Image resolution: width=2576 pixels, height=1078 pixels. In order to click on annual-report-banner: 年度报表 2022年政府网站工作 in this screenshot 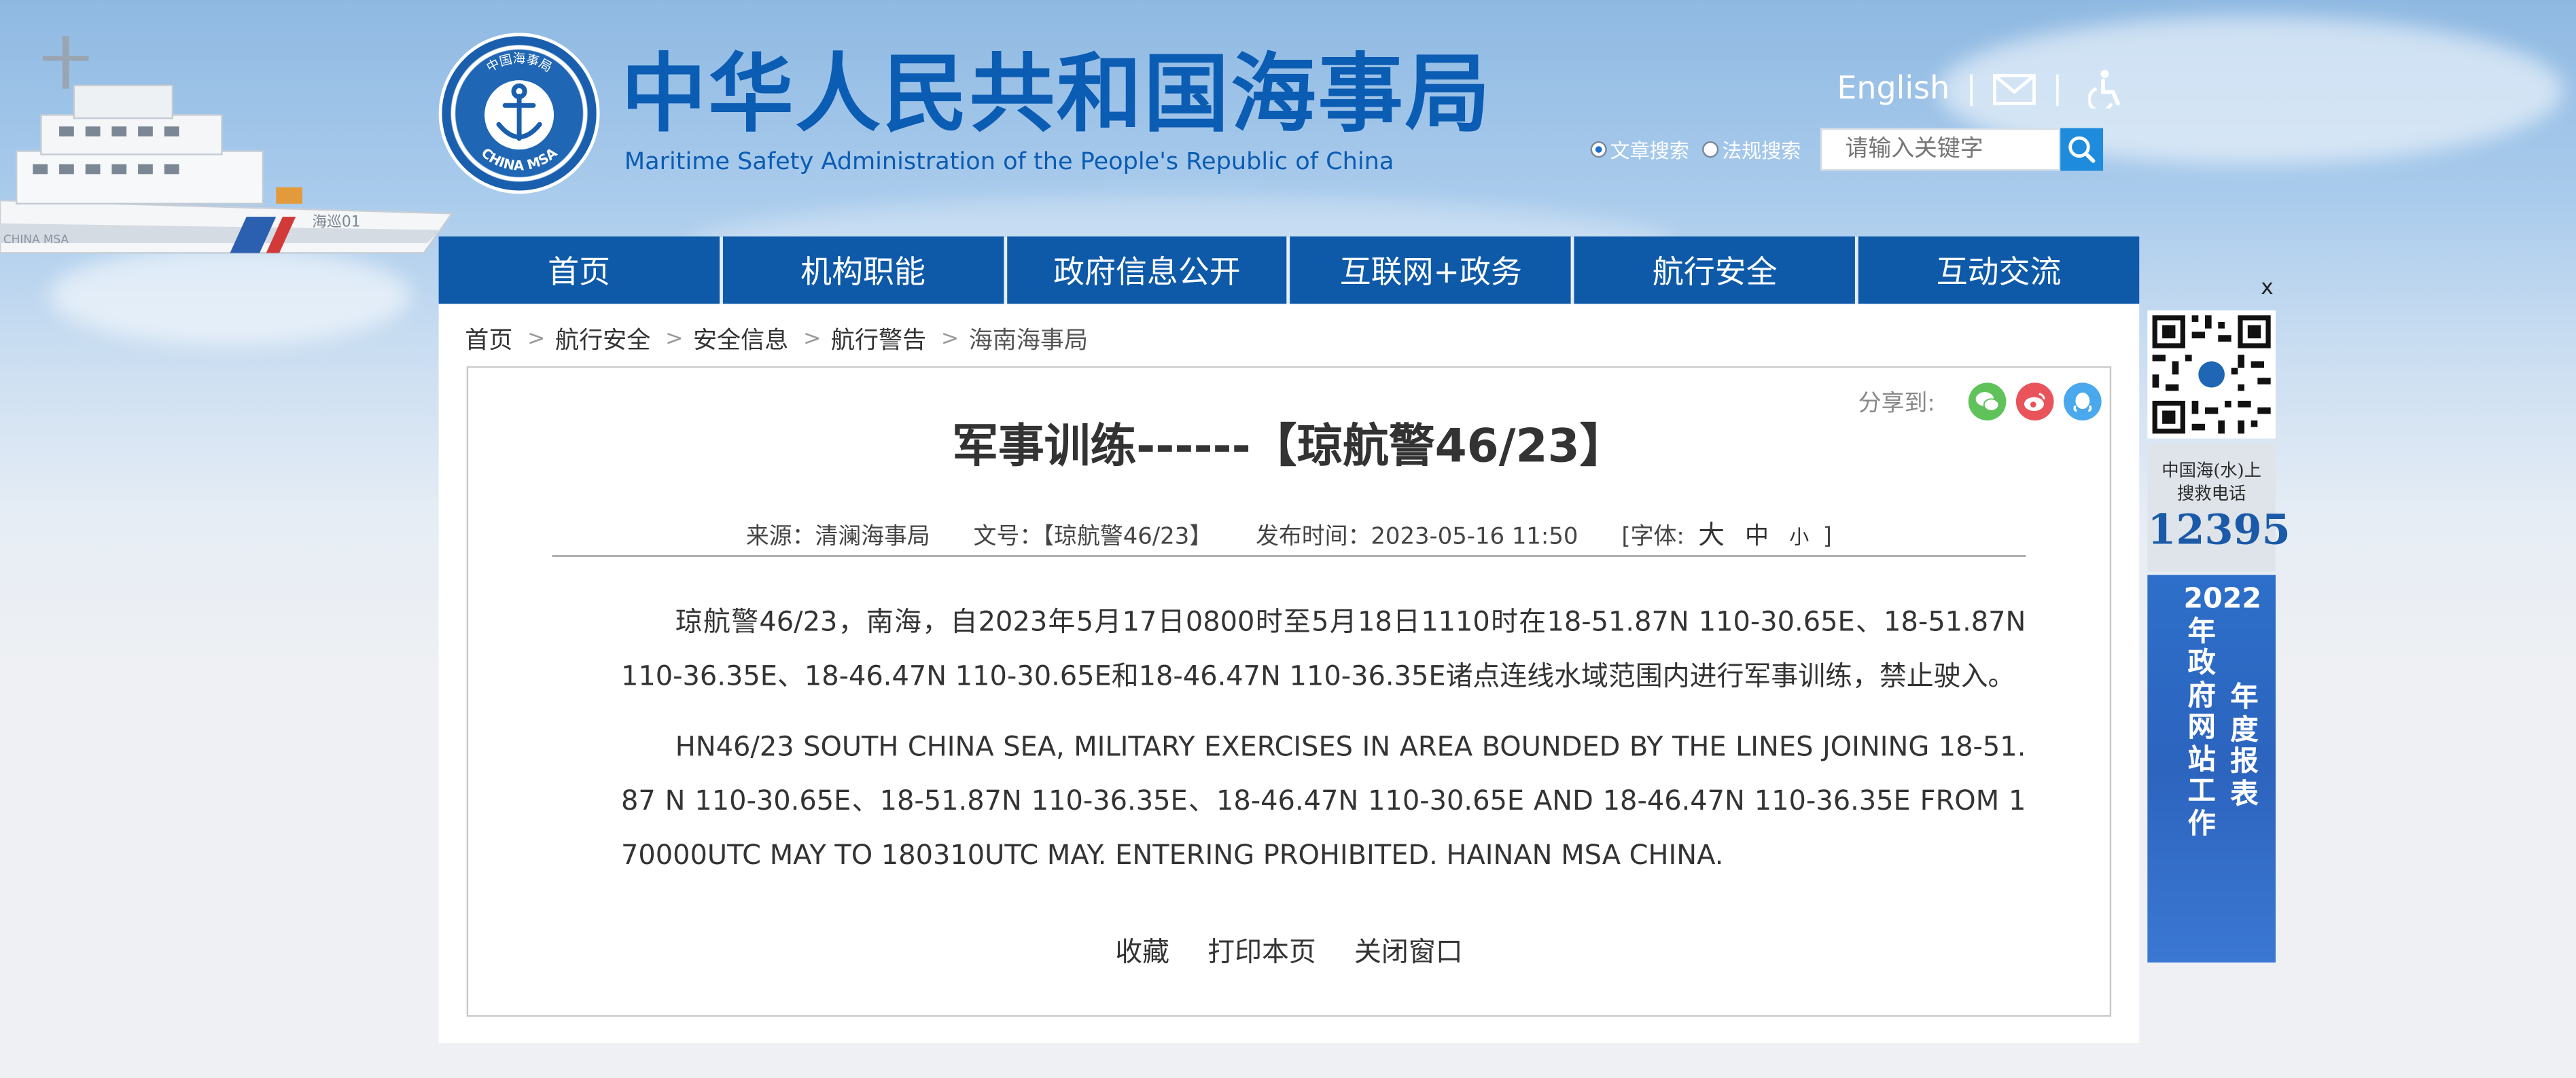, I will do `click(2211, 769)`.